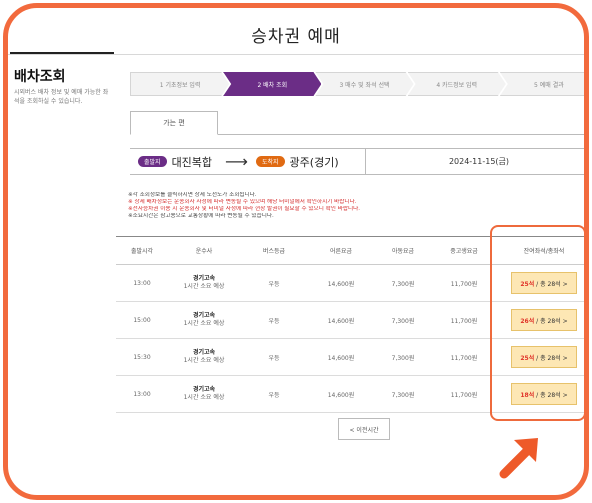 The width and height of the screenshot is (592, 503). I want to click on departure-terminal: 대진복합, so click(192, 162).